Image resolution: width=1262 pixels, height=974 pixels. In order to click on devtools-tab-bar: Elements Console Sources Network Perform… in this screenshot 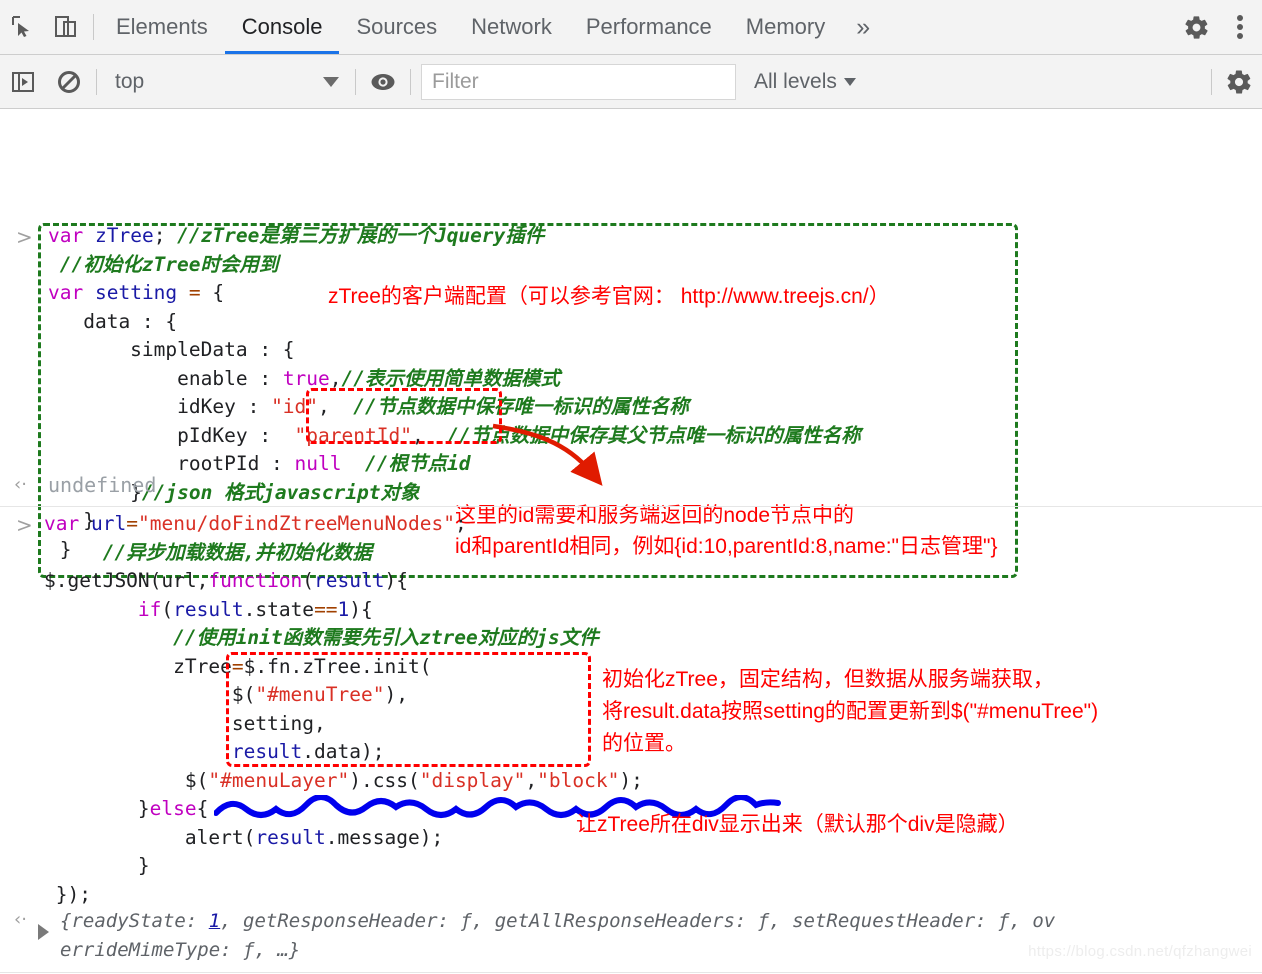, I will do `click(631, 27)`.